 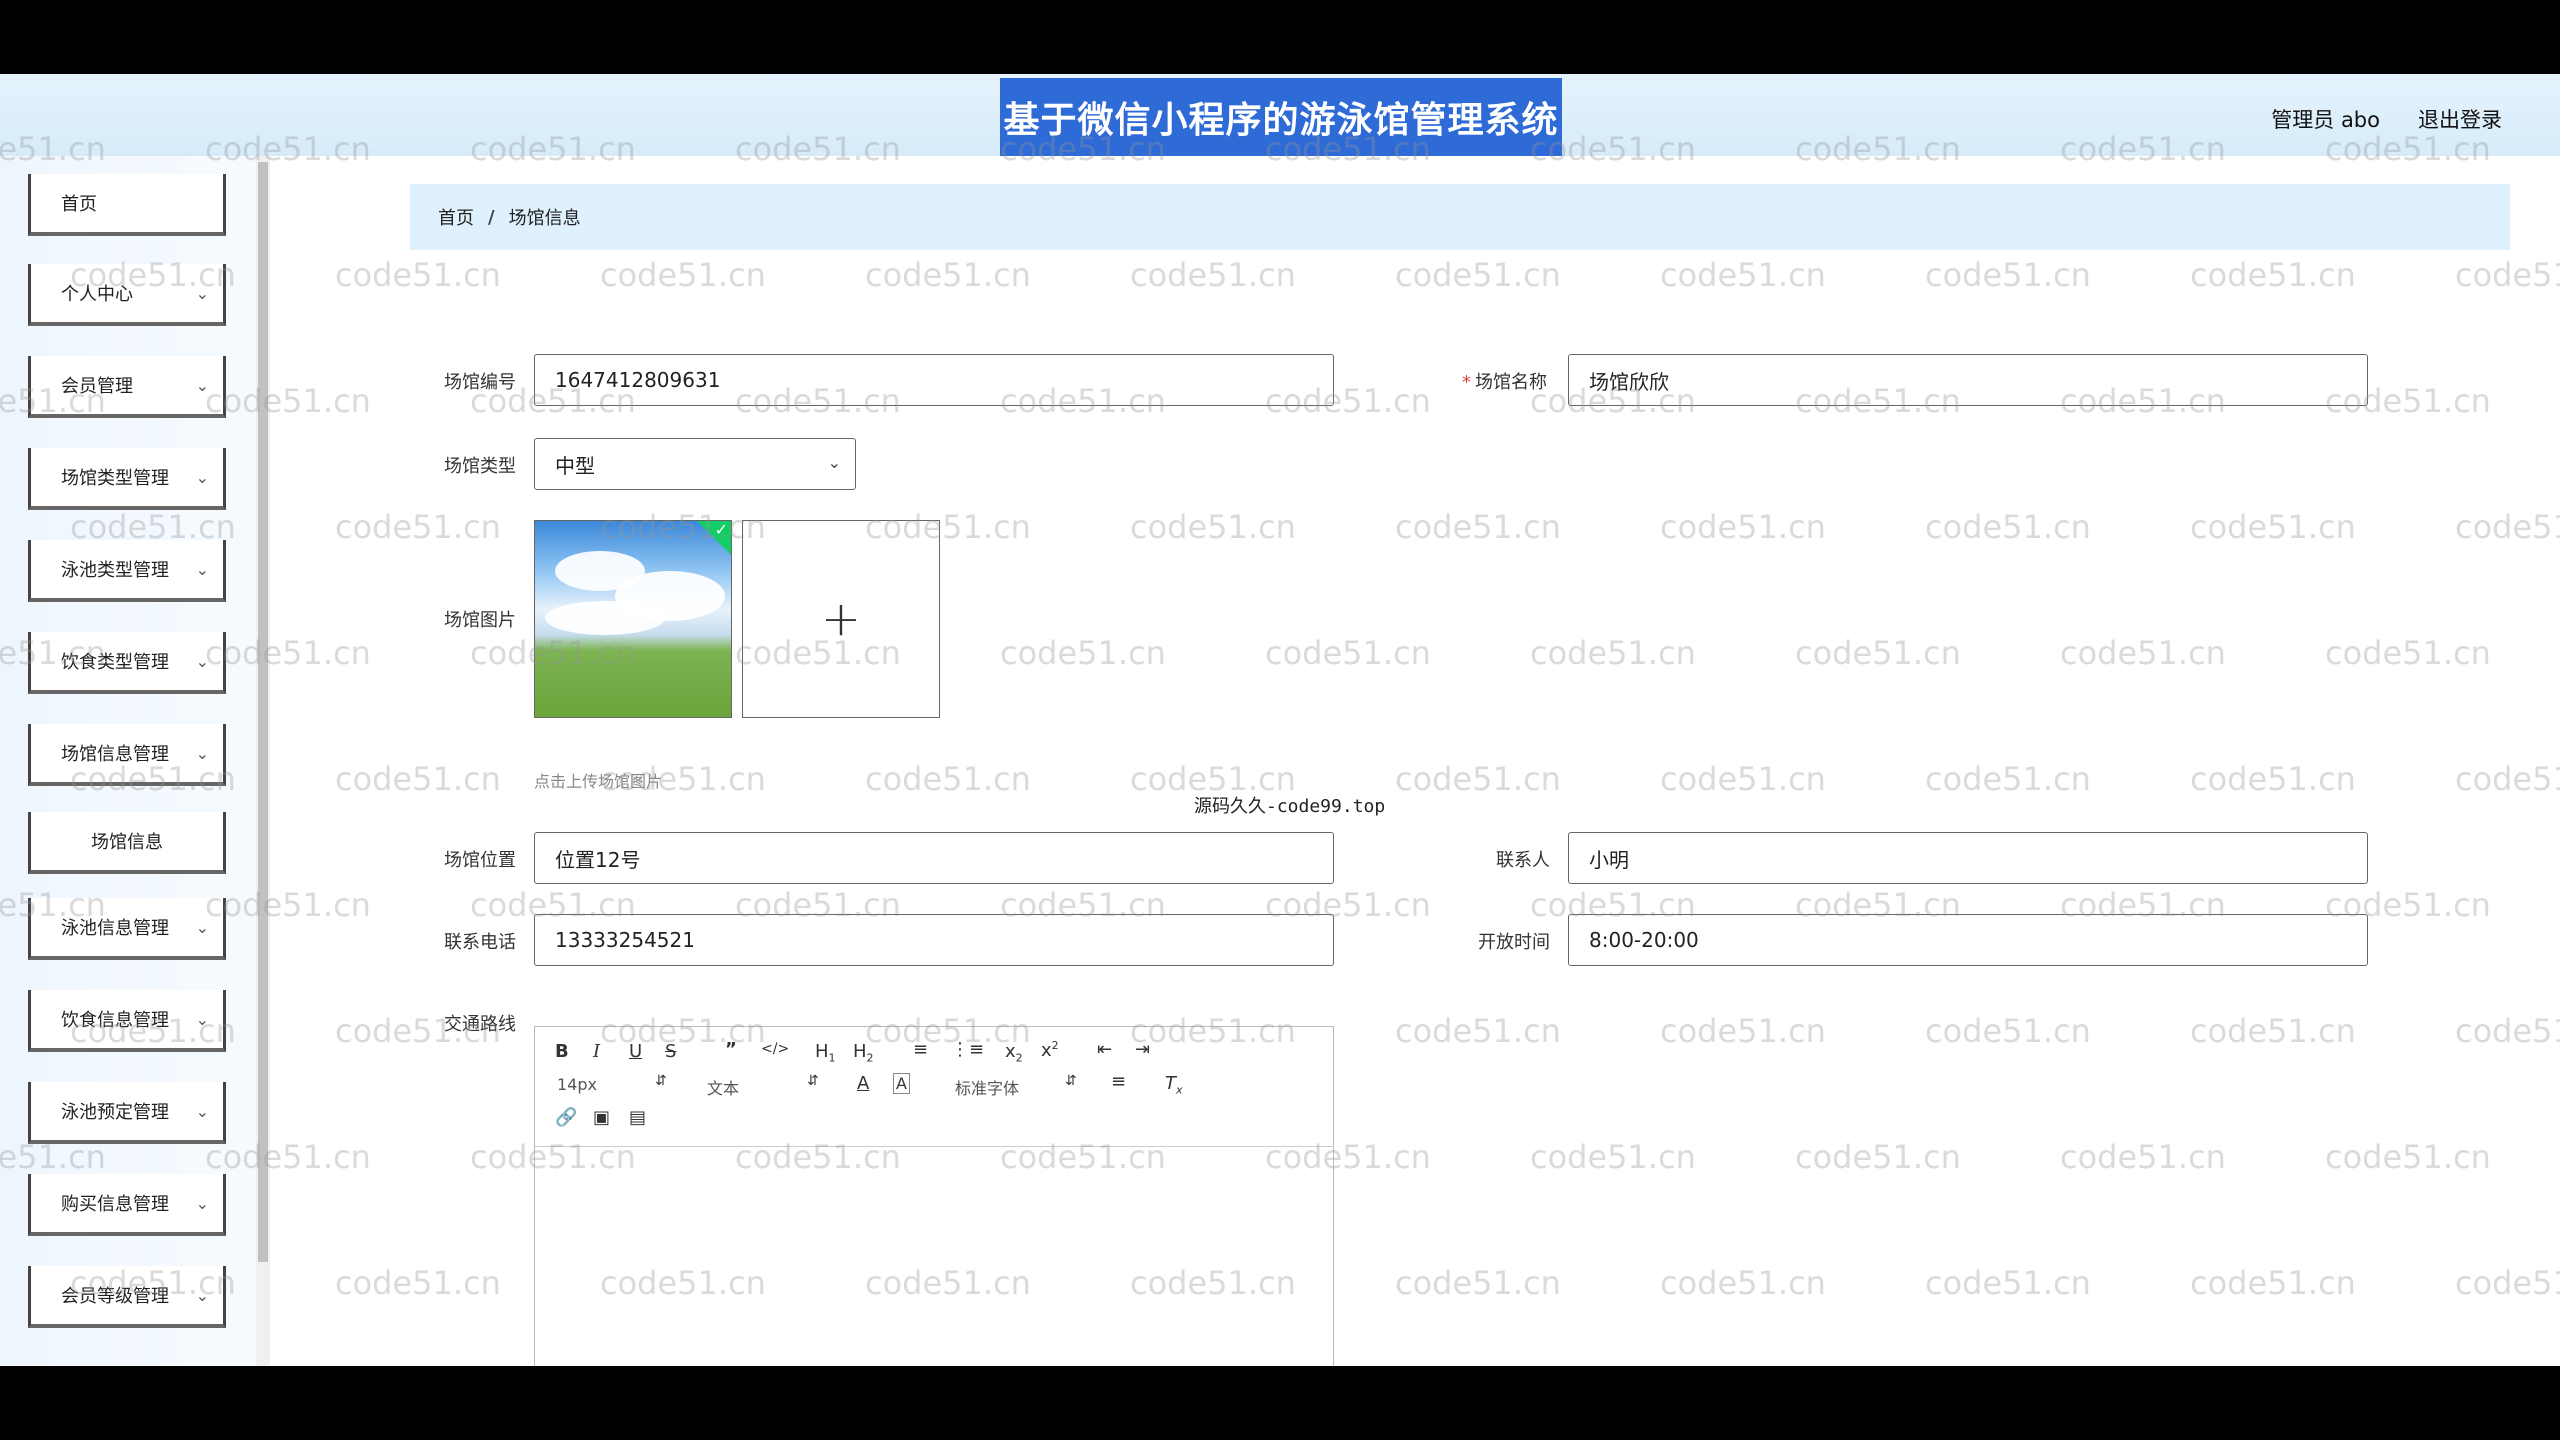 I want to click on outdent-icon: ⇤, so click(x=1104, y=1049).